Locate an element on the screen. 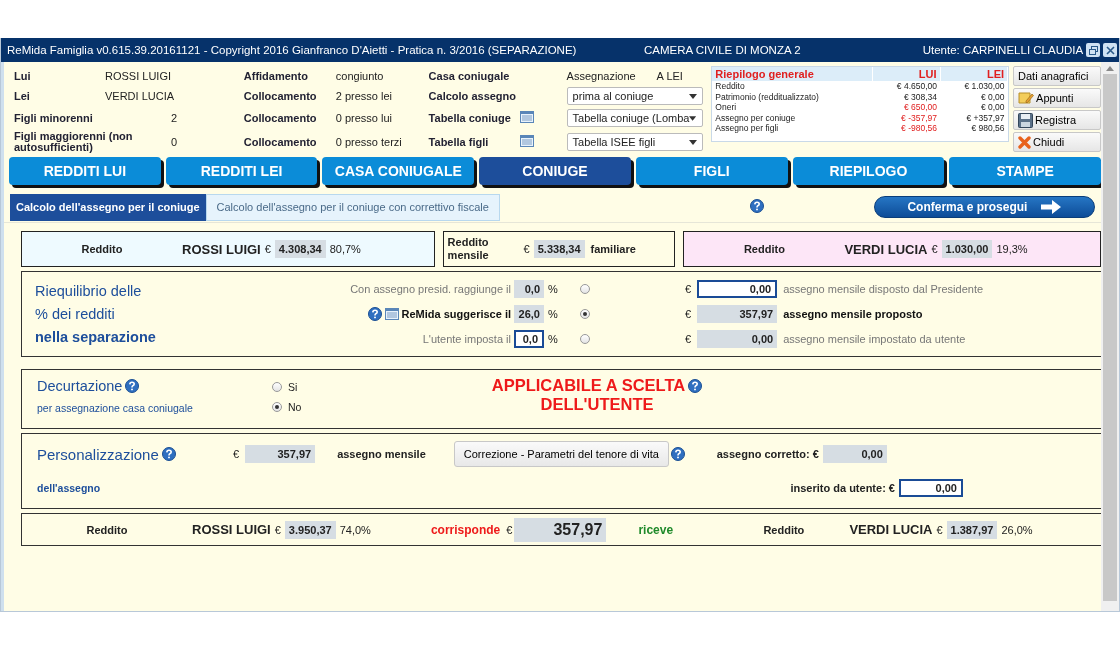  sub-tab: Calcolo dell'assegno per il coniuge is located at coordinates (108, 207).